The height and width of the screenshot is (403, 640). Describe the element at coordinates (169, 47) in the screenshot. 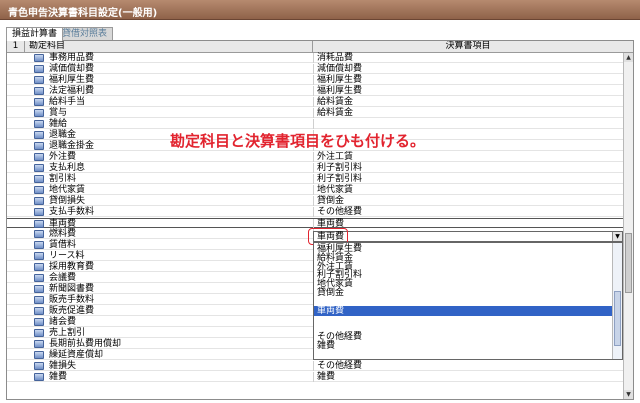

I see `header-account: 勘定科目` at that location.